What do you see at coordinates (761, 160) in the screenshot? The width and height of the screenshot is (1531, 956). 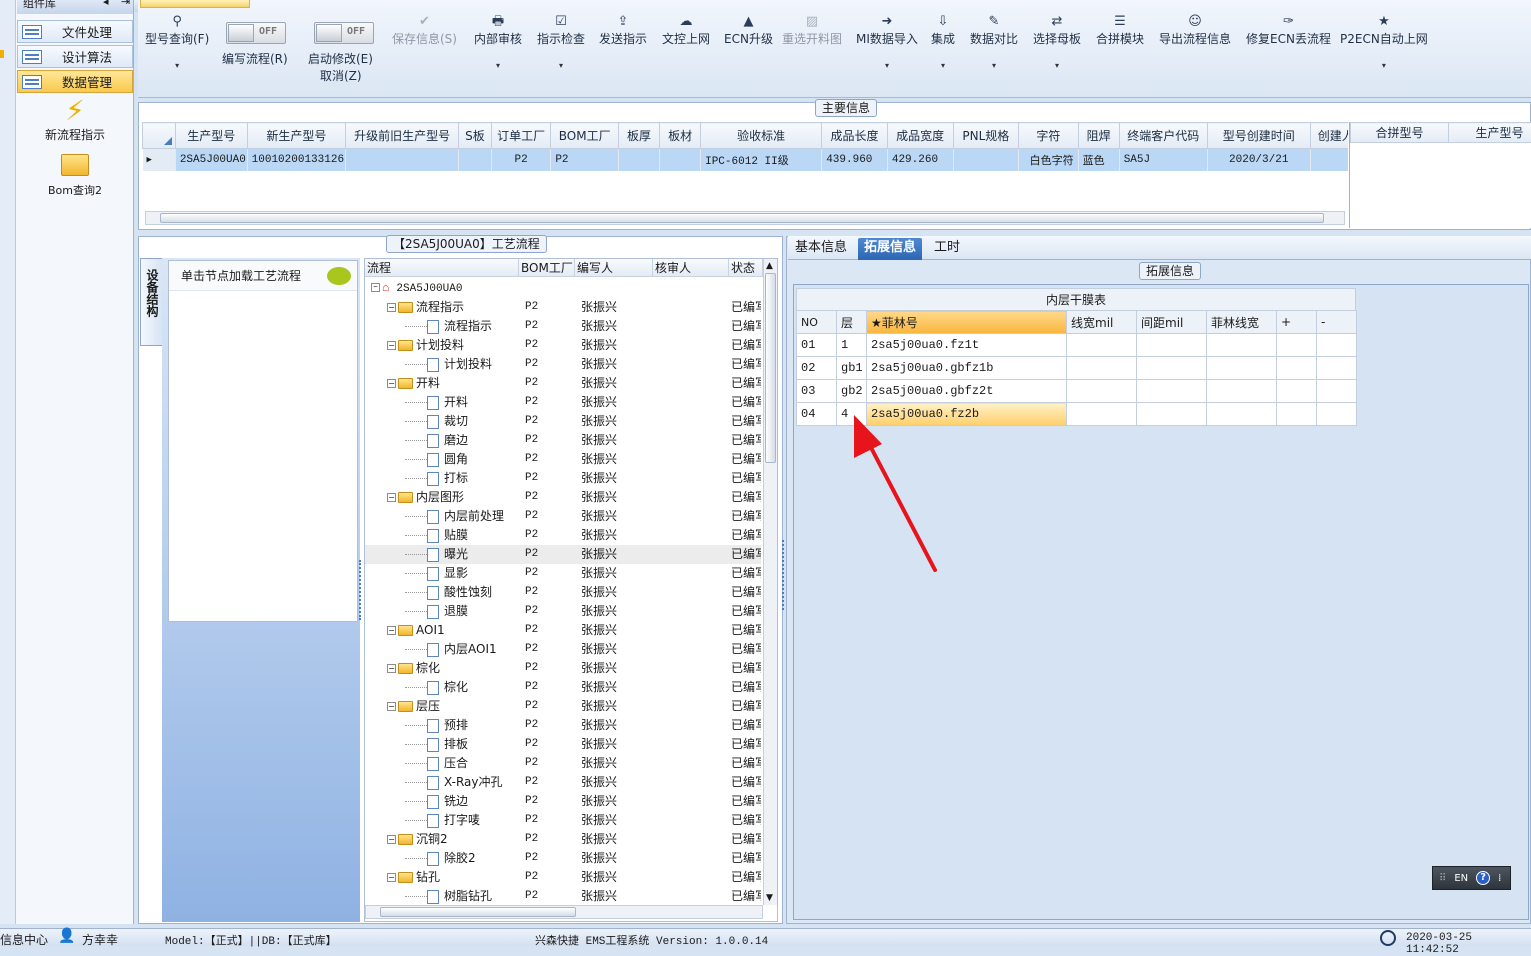 I see `table-cell: IPC-6012 II级` at bounding box center [761, 160].